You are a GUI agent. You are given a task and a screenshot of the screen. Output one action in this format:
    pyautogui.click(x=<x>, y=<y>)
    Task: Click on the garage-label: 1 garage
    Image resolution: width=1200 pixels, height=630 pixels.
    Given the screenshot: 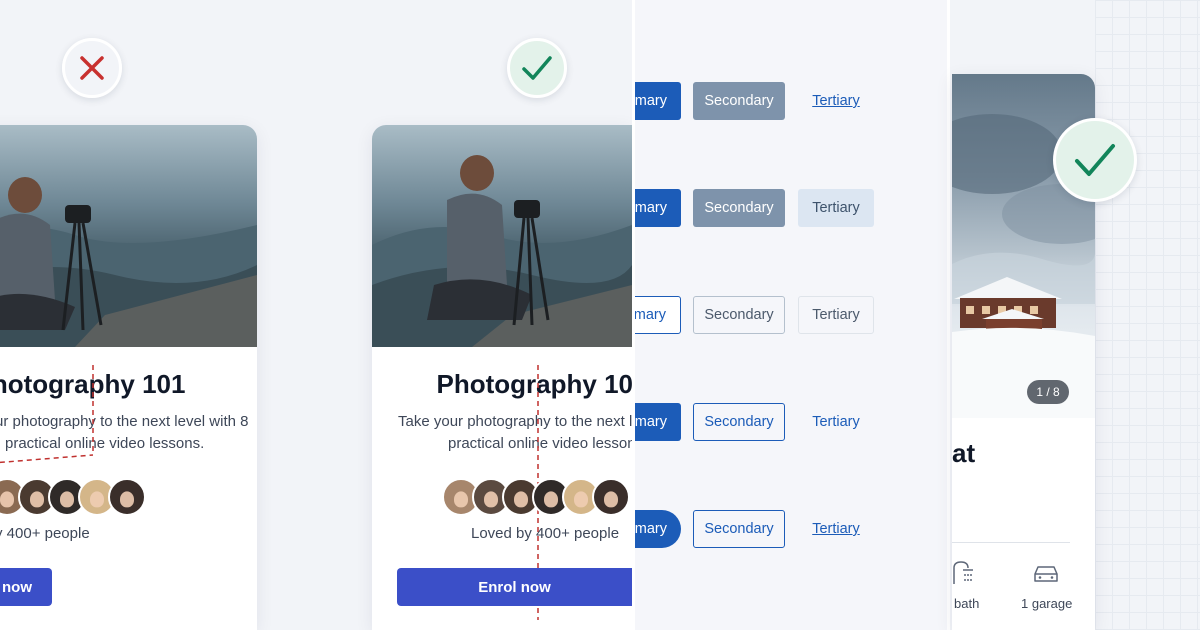 What is the action you would take?
    pyautogui.click(x=1047, y=603)
    